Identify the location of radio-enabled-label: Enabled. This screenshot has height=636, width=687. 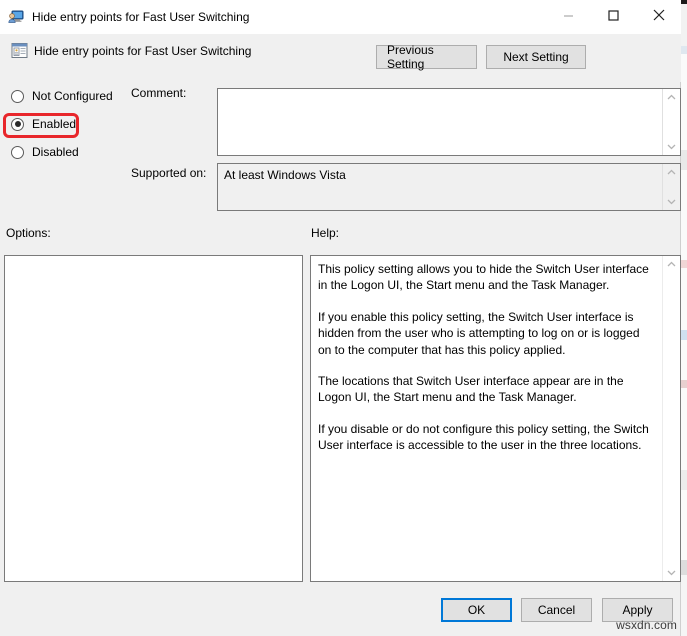
(54, 124).